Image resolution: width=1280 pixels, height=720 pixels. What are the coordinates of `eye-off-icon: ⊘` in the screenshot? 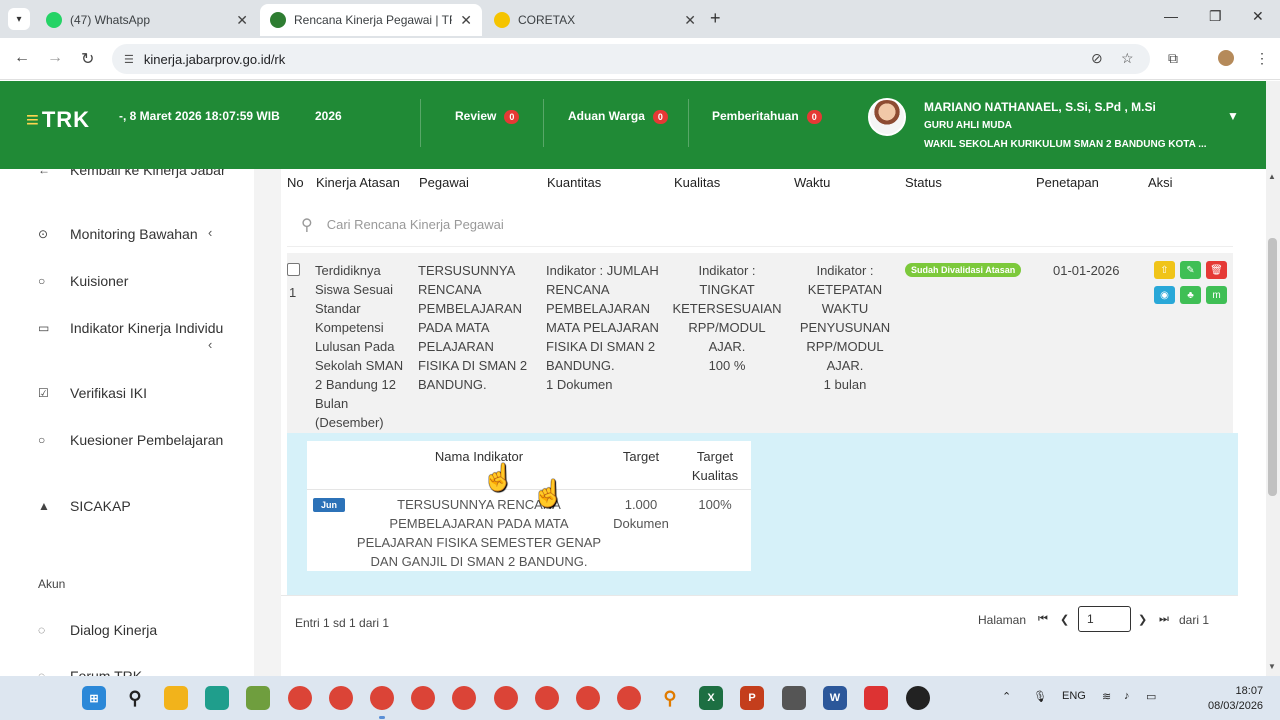 It's located at (1097, 58).